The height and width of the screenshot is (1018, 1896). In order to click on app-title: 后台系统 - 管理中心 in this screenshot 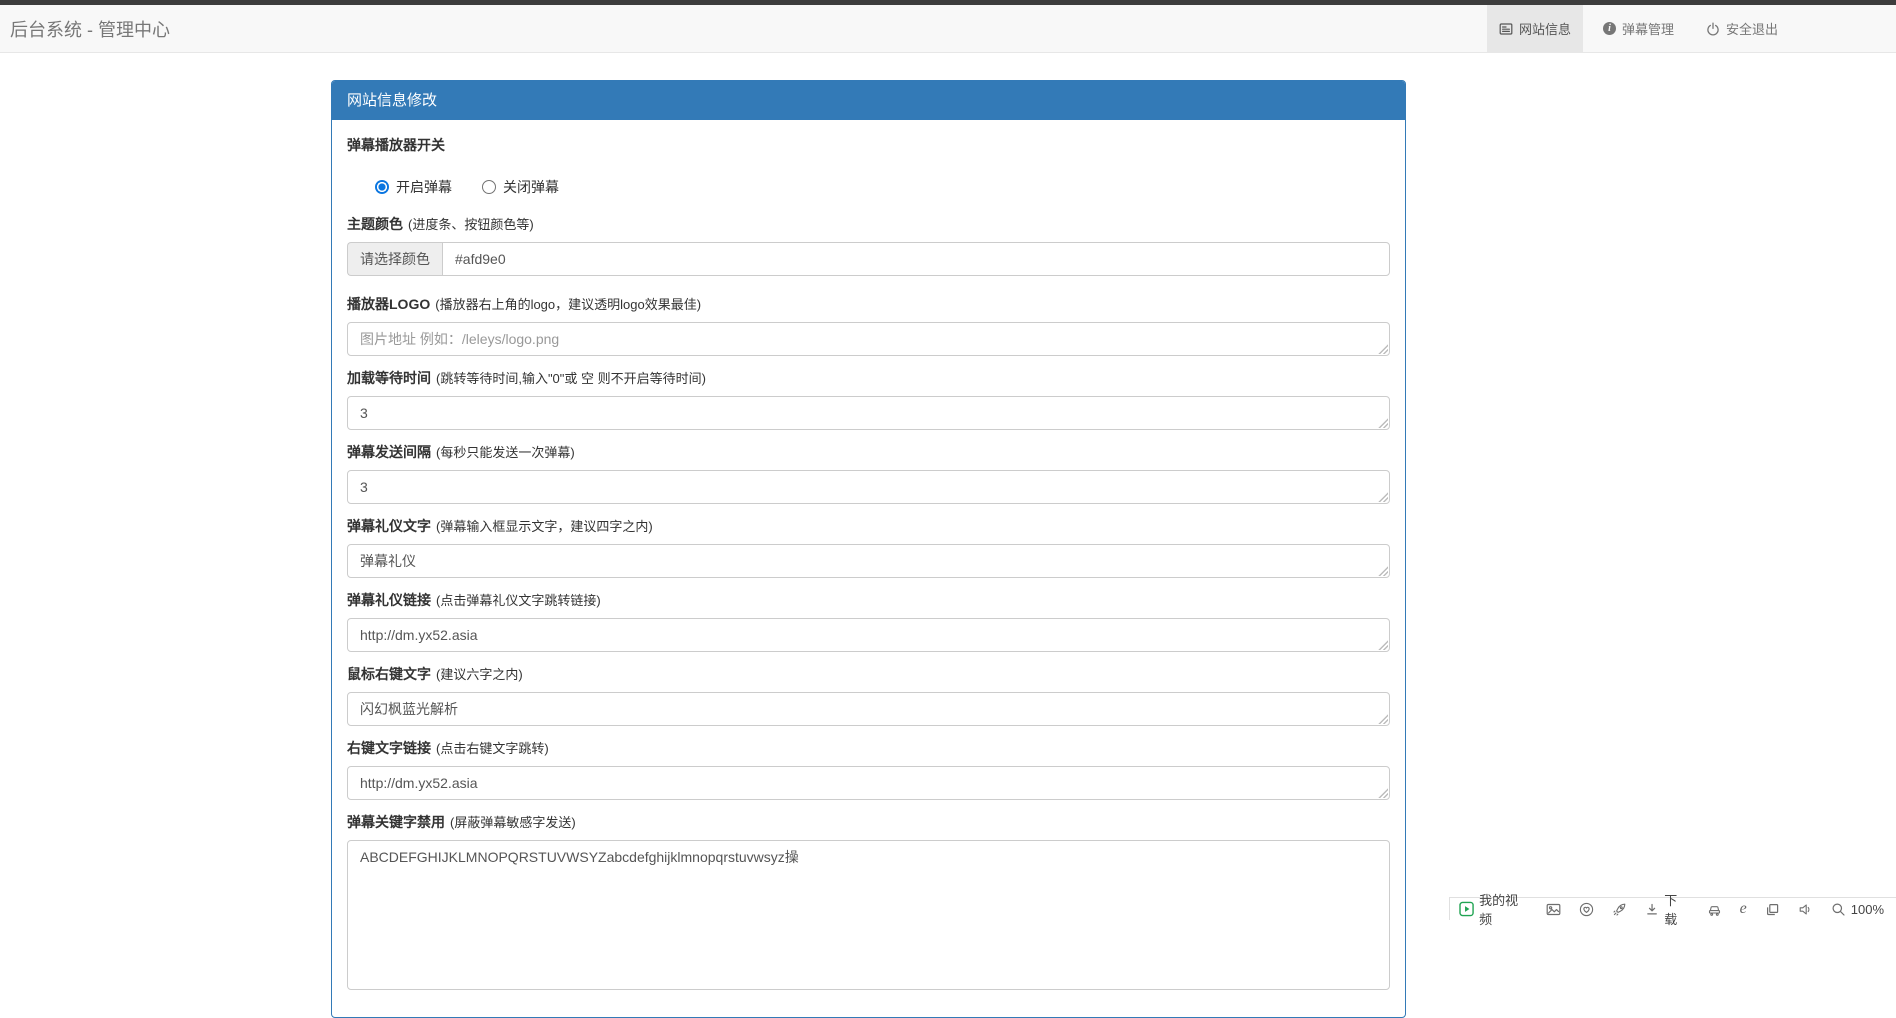, I will do `click(90, 30)`.